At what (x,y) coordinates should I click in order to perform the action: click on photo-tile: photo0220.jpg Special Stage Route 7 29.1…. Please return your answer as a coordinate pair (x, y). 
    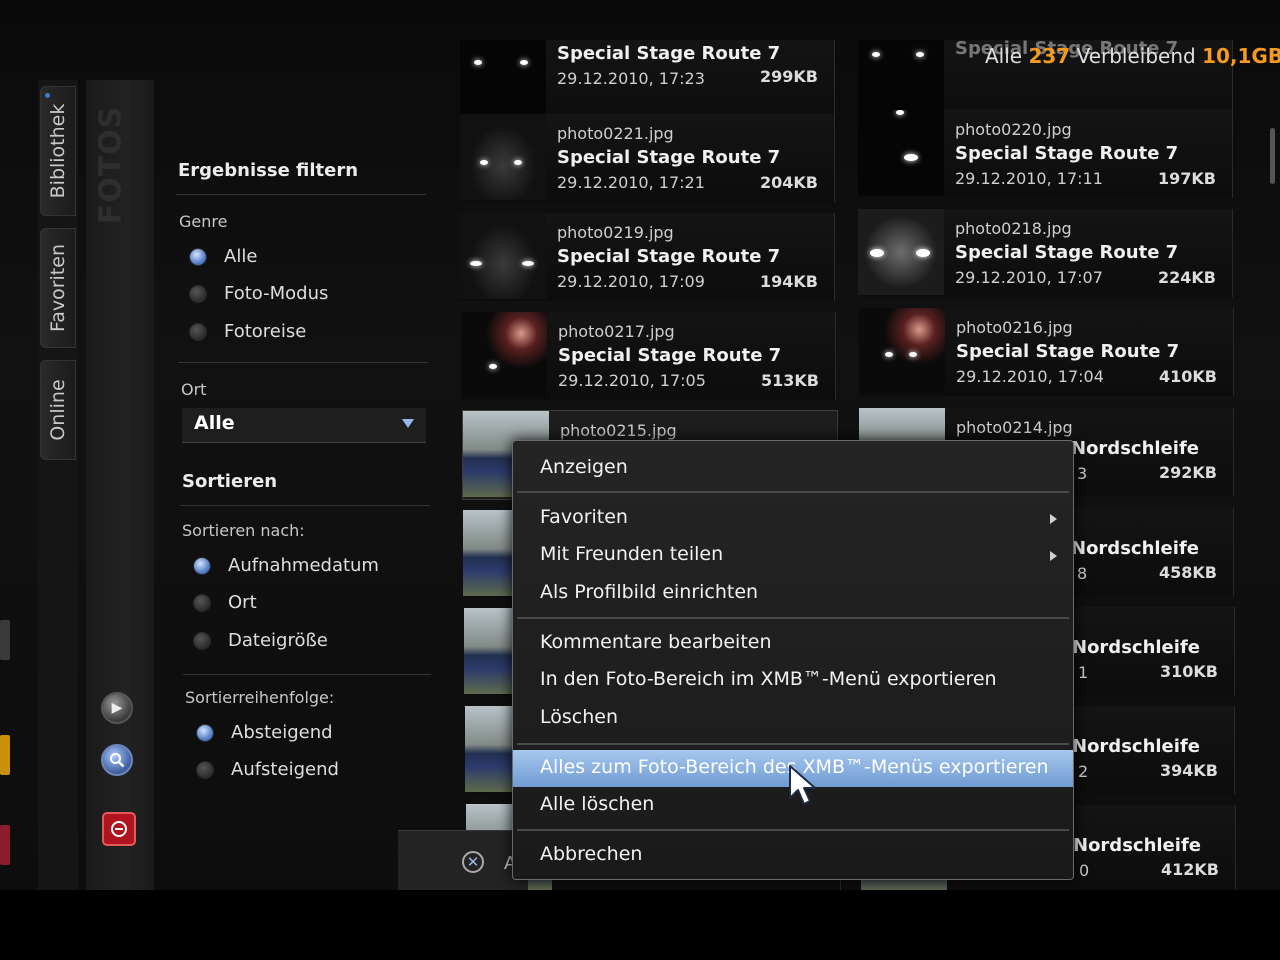
    Looking at the image, I should click on (1045, 154).